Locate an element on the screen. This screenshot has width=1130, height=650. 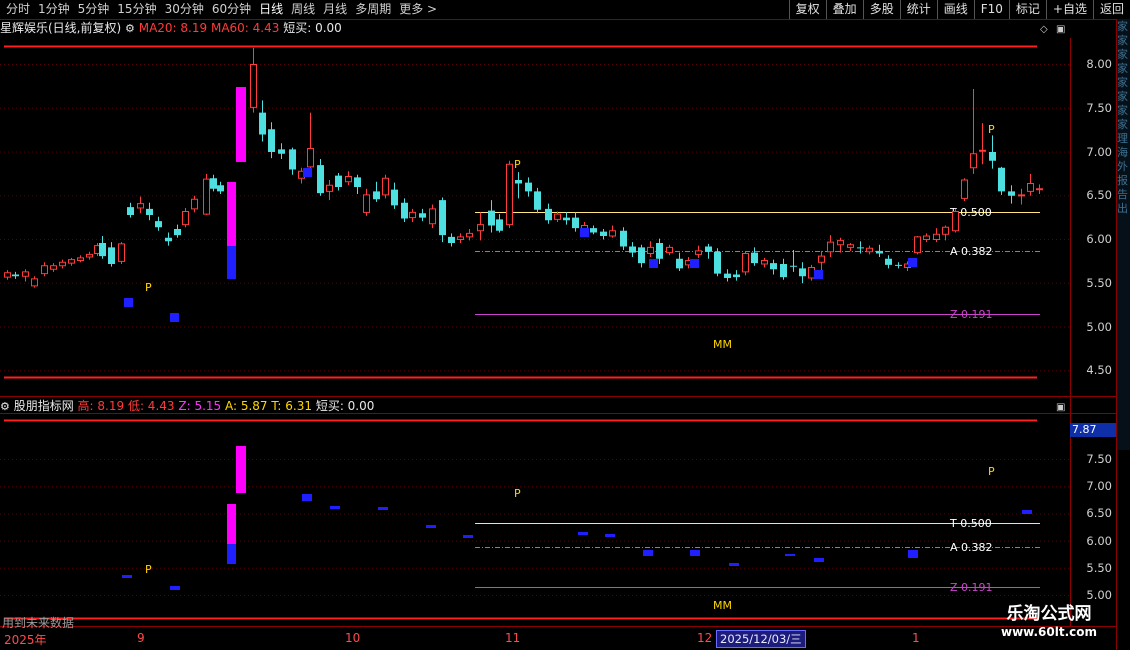
maximize-icon: ▣ is located at coordinates (1060, 29).